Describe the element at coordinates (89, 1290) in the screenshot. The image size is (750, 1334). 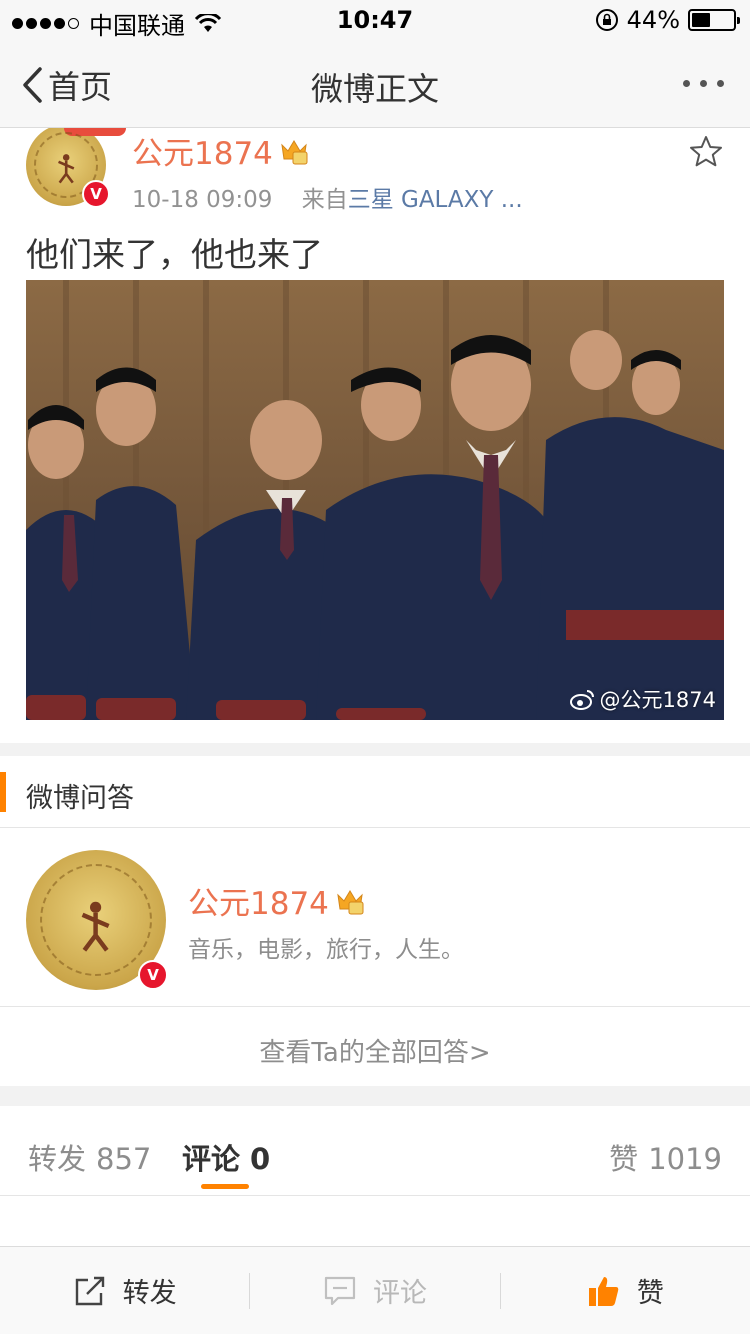
I see `share-icon` at that location.